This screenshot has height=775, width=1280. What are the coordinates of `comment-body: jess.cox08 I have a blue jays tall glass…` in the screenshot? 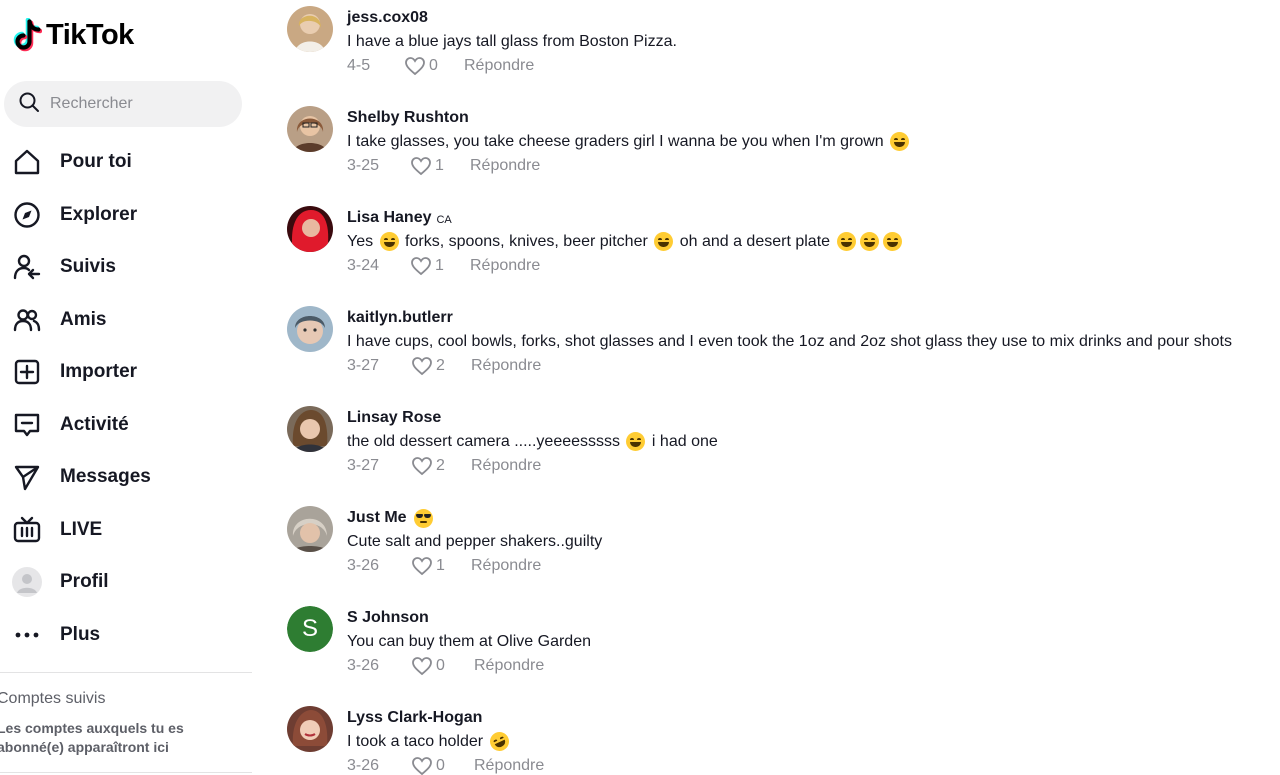 It's located at (512, 42).